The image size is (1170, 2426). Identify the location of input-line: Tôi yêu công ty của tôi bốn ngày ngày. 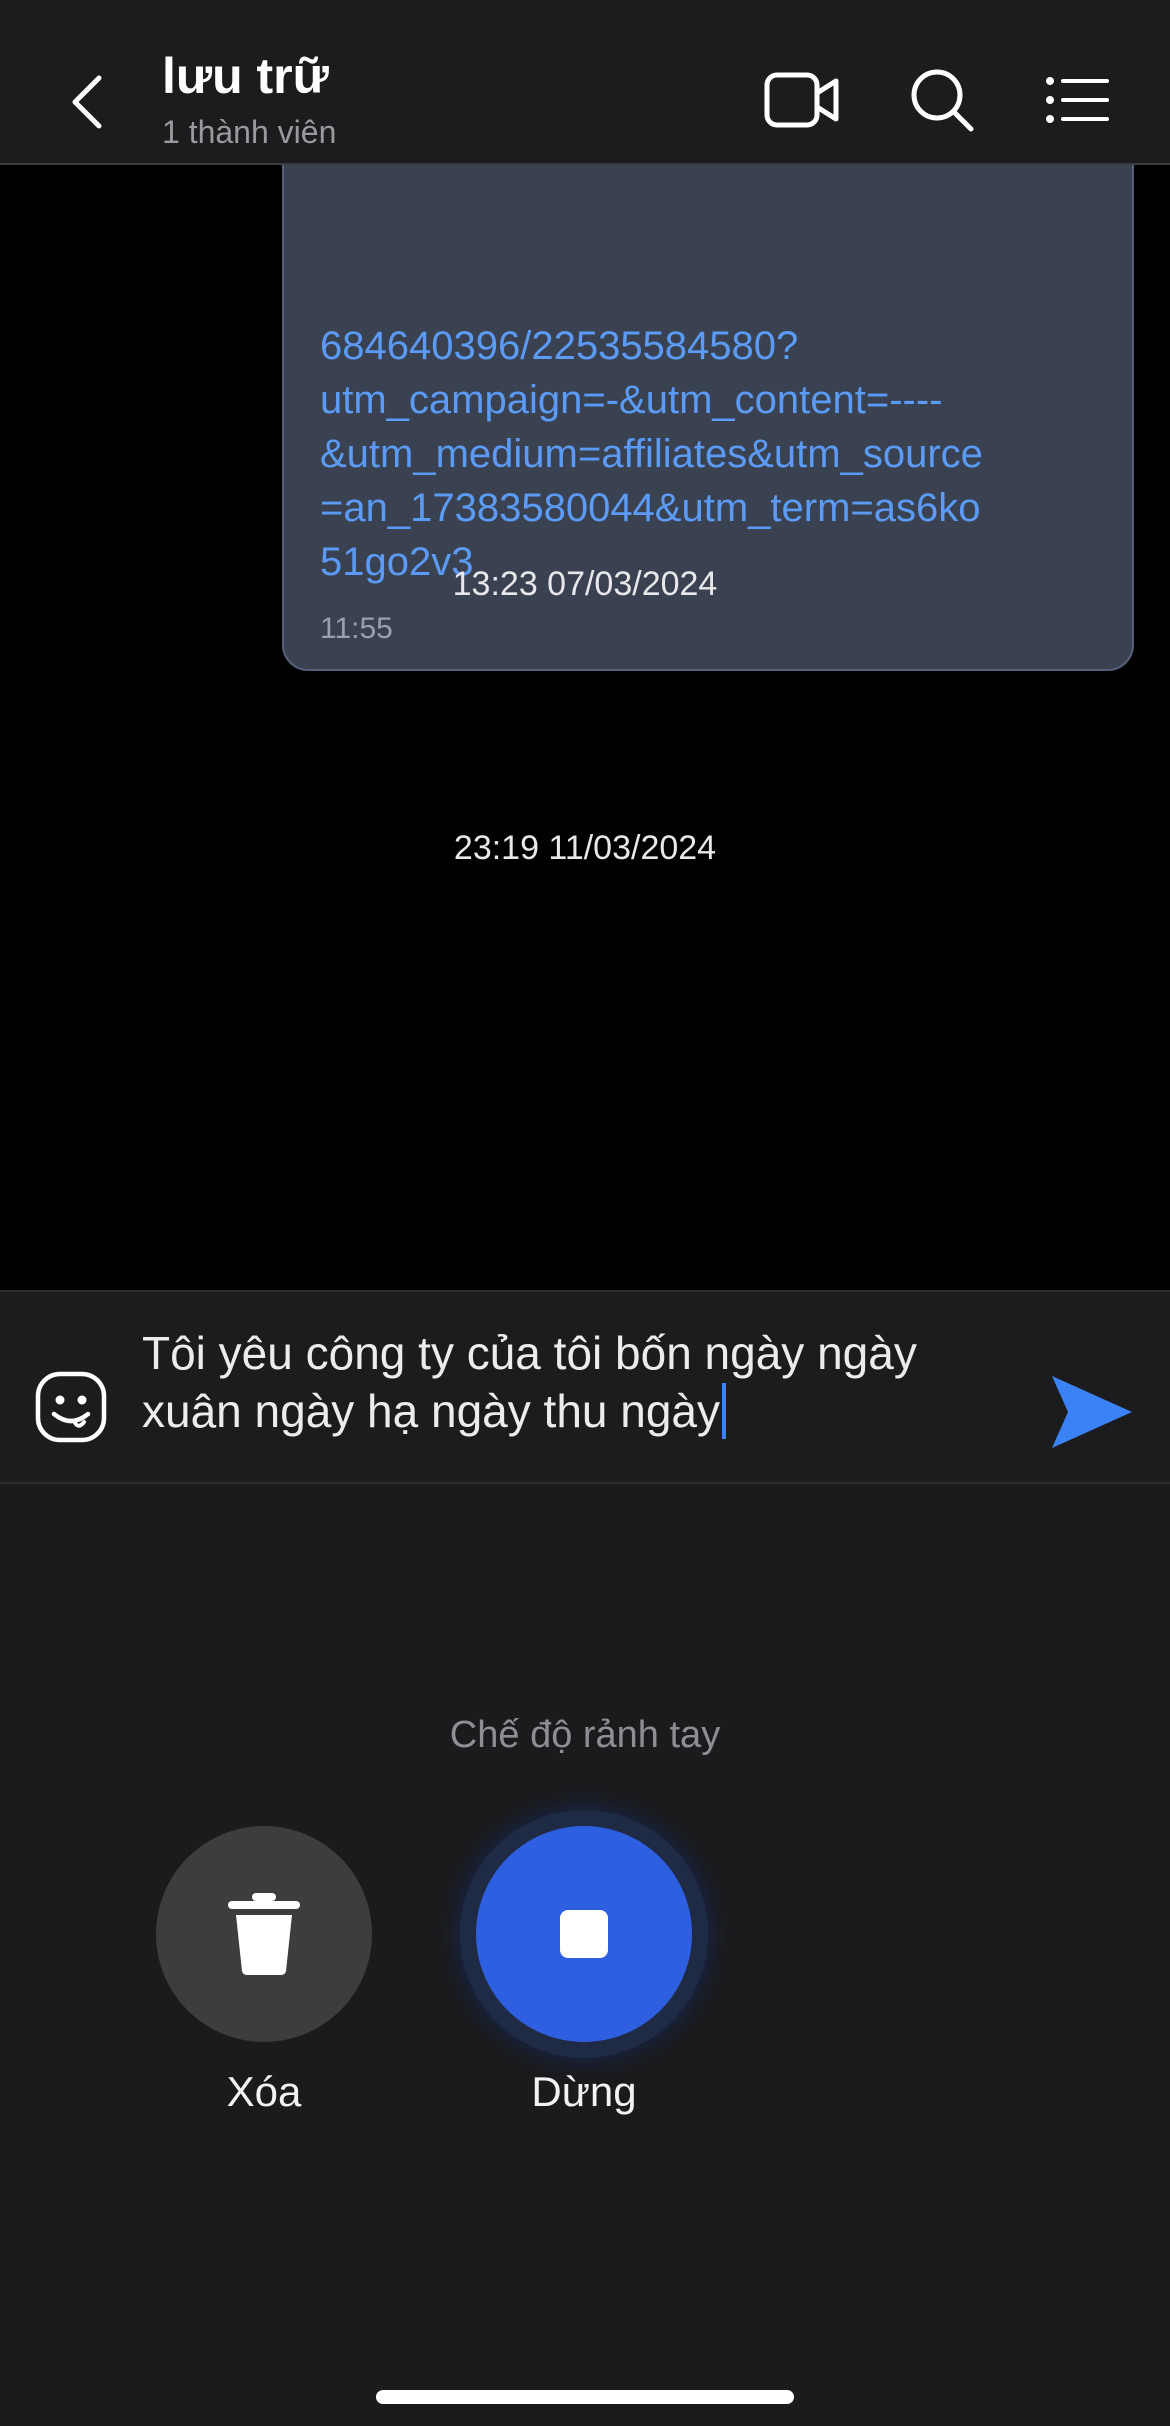
(529, 1353).